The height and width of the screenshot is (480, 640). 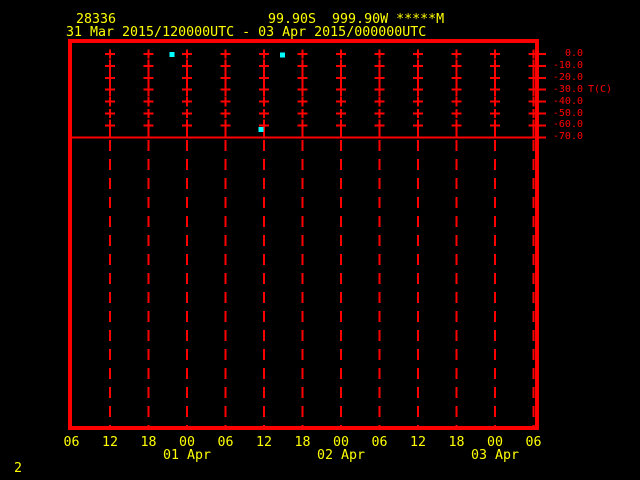 What do you see at coordinates (573, 53) in the screenshot?
I see `y-axis-tick-label: 0.0` at bounding box center [573, 53].